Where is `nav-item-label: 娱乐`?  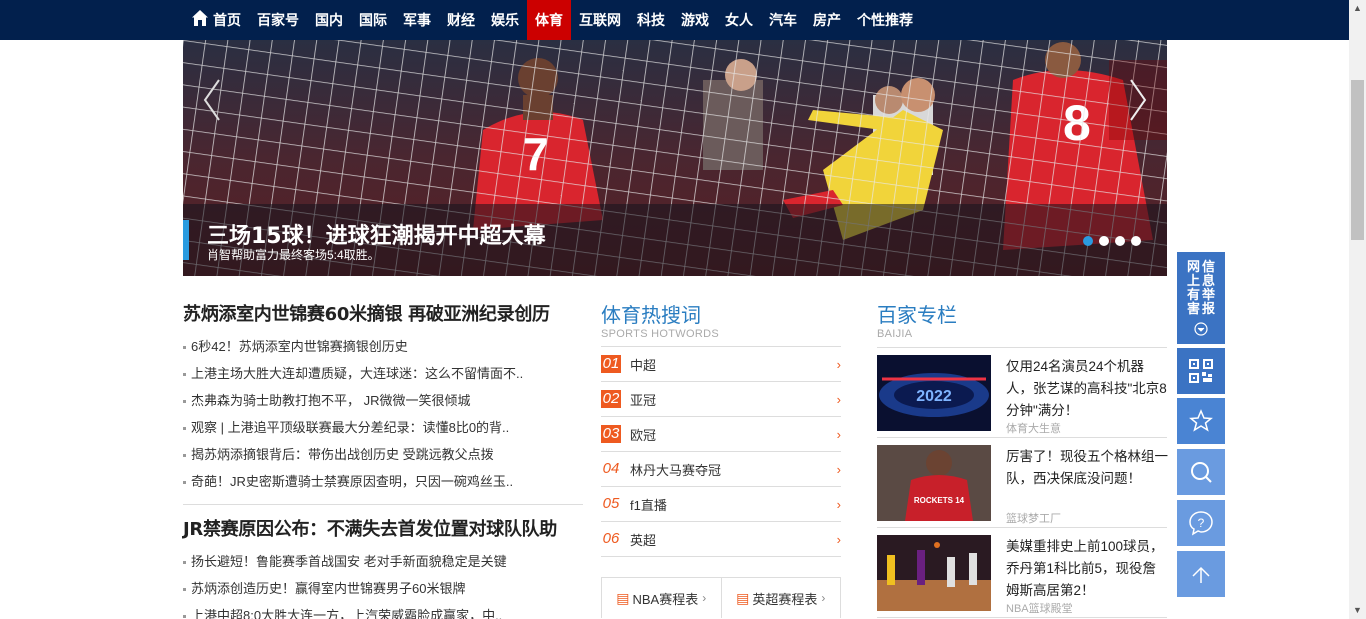
nav-item-label: 娱乐 is located at coordinates (505, 20).